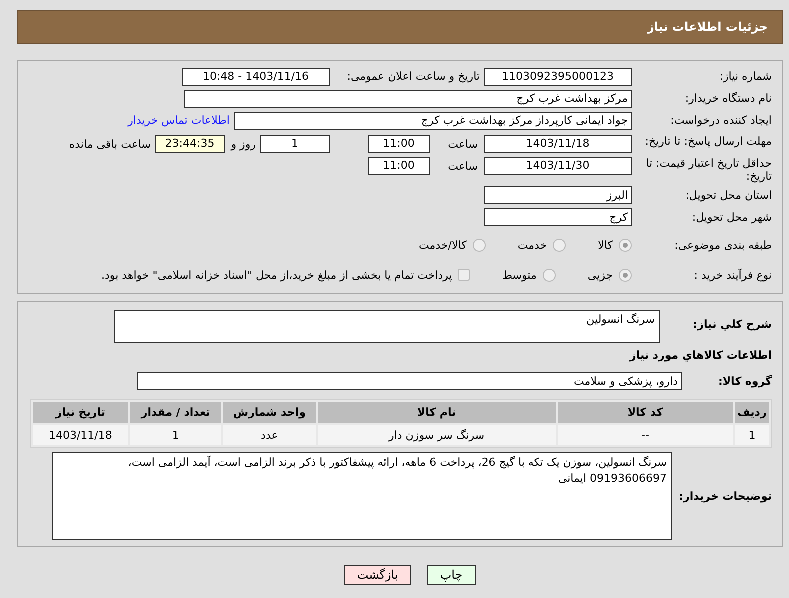 The image size is (789, 598). I want to click on description-field: سرنگ انسولین, so click(387, 327).